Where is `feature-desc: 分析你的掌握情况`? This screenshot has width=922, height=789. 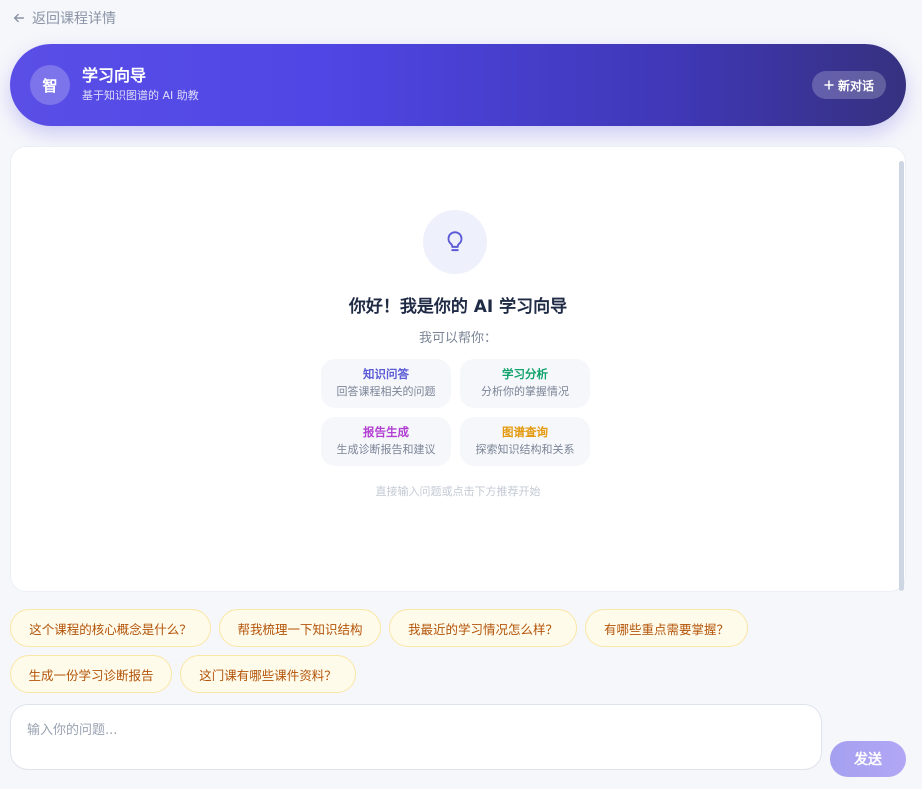 feature-desc: 分析你的掌握情况 is located at coordinates (525, 391).